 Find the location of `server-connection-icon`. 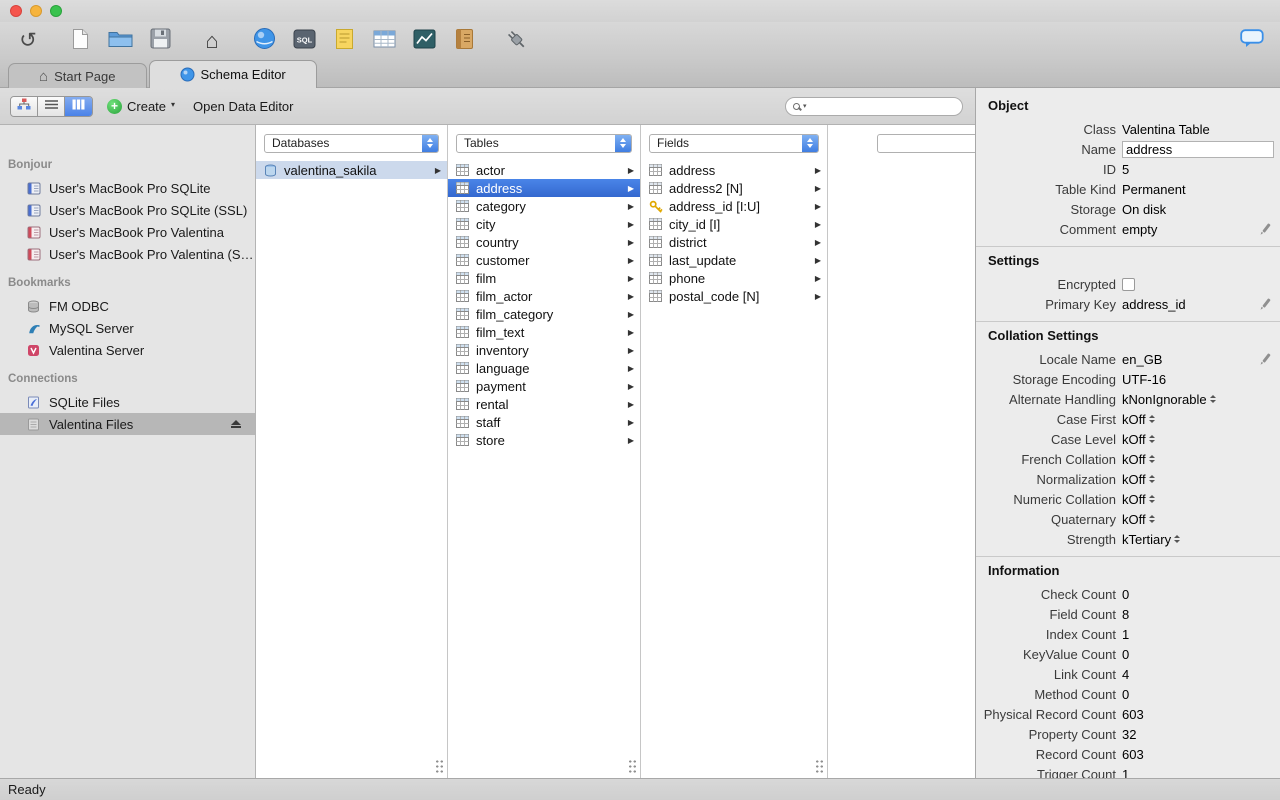

server-connection-icon is located at coordinates (516, 41).